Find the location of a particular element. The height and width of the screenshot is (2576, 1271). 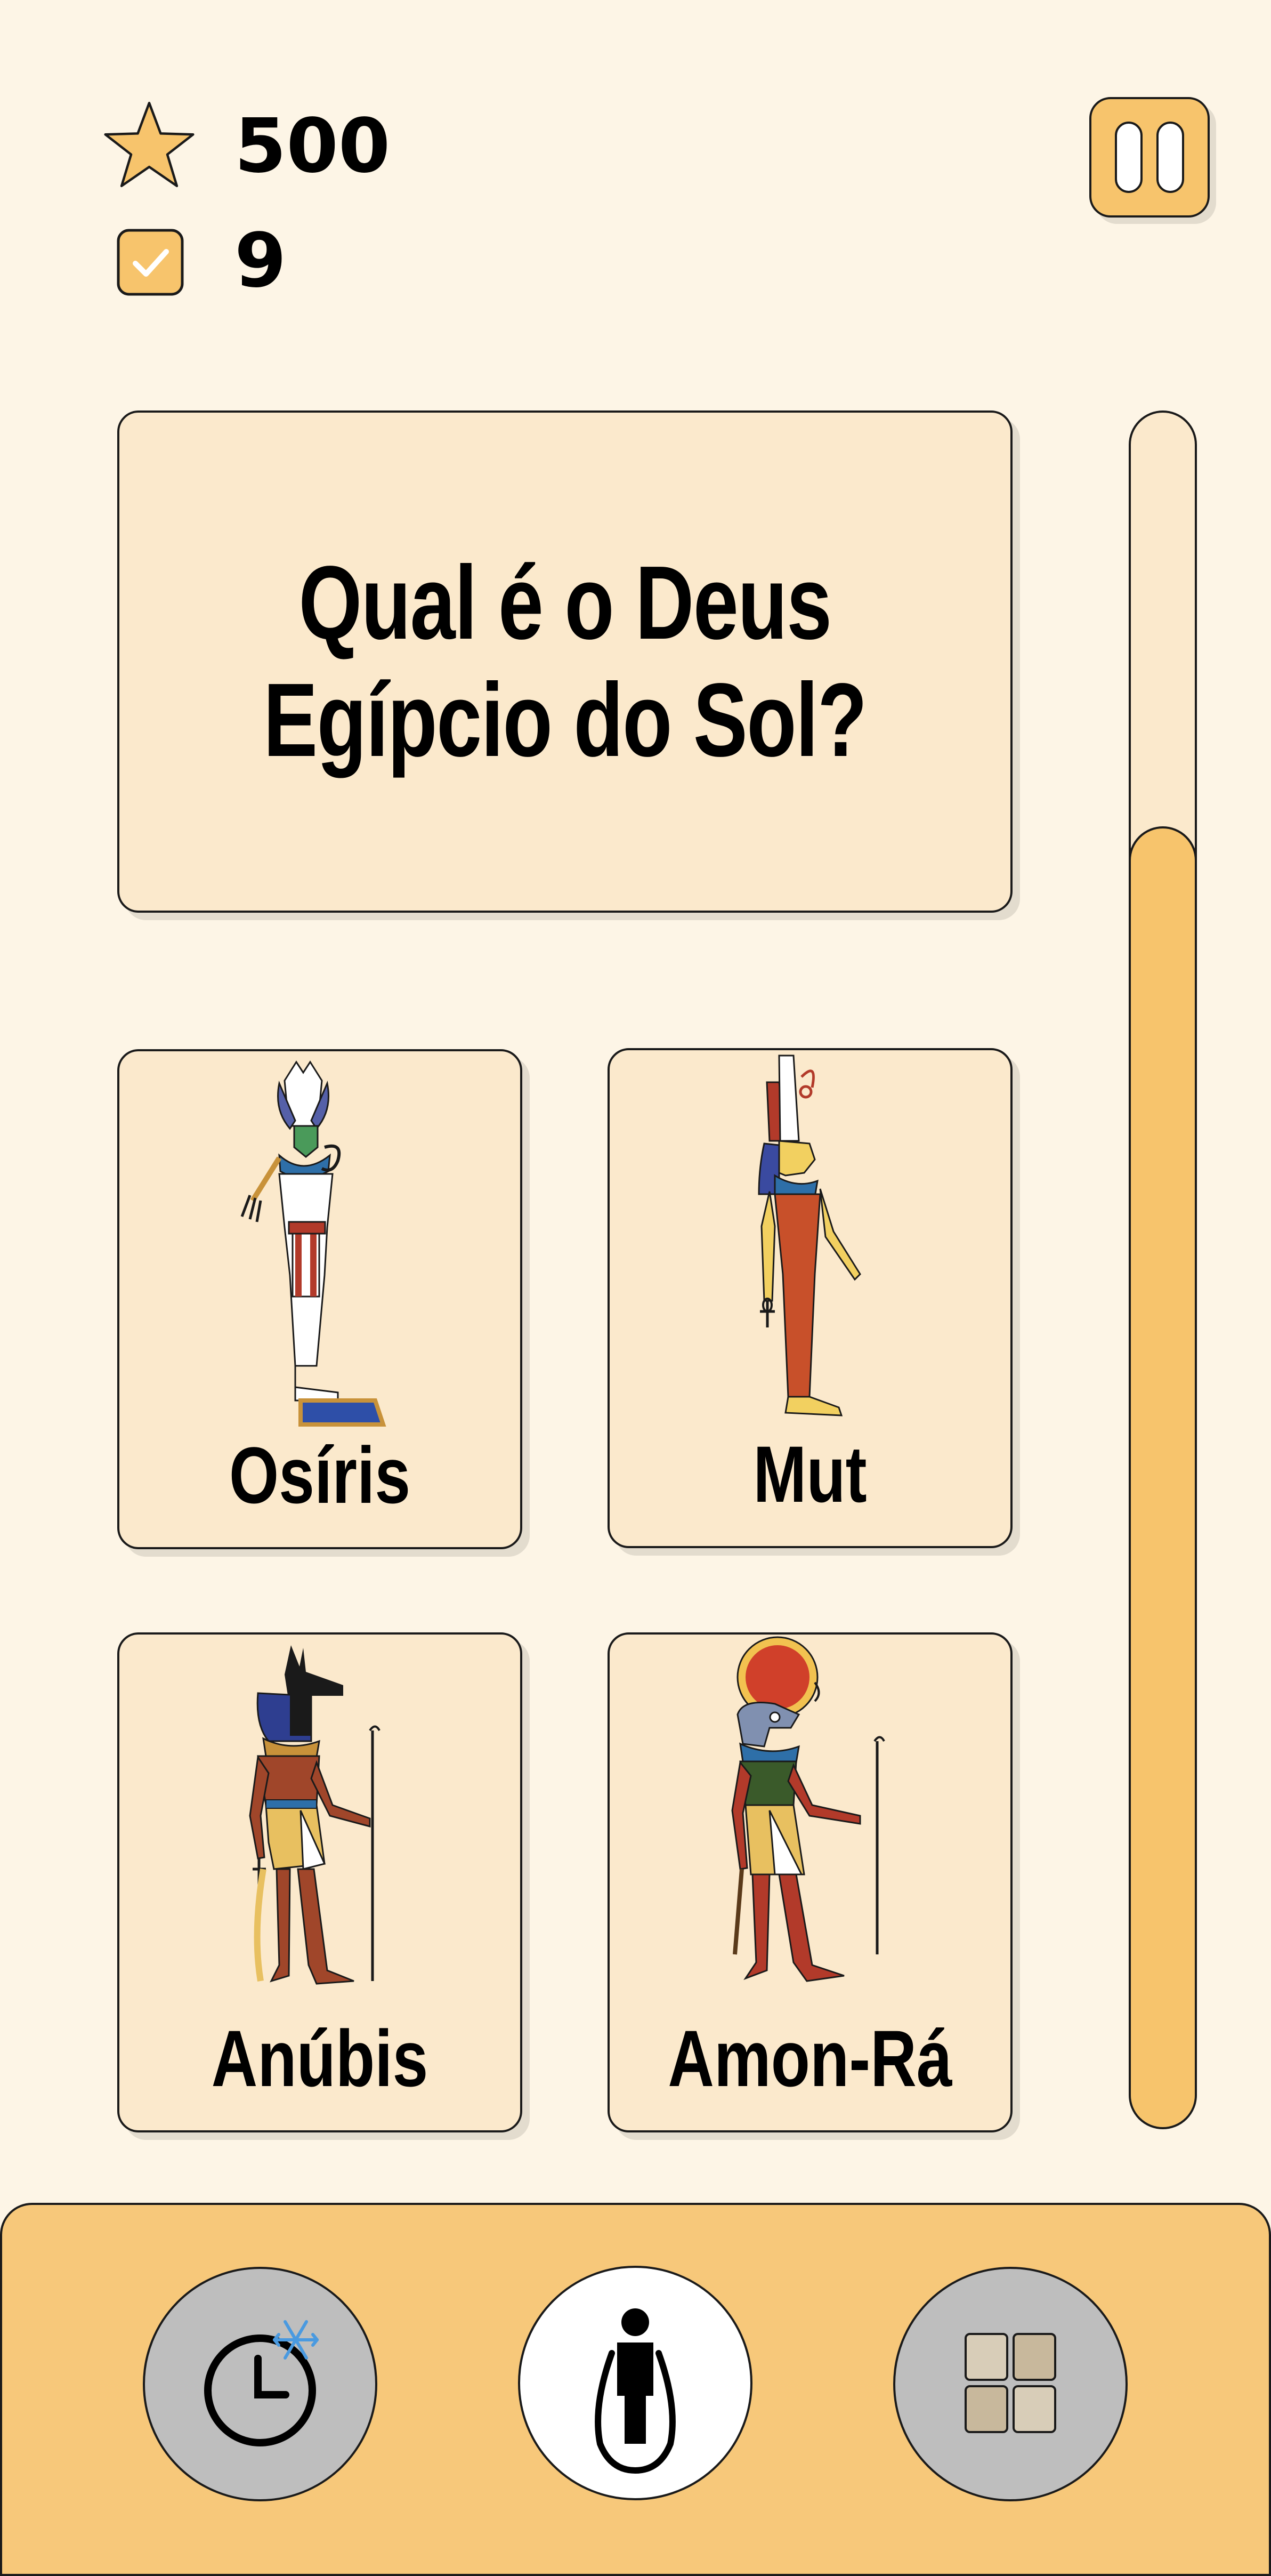

checkbox-checked-icon is located at coordinates (150, 262).